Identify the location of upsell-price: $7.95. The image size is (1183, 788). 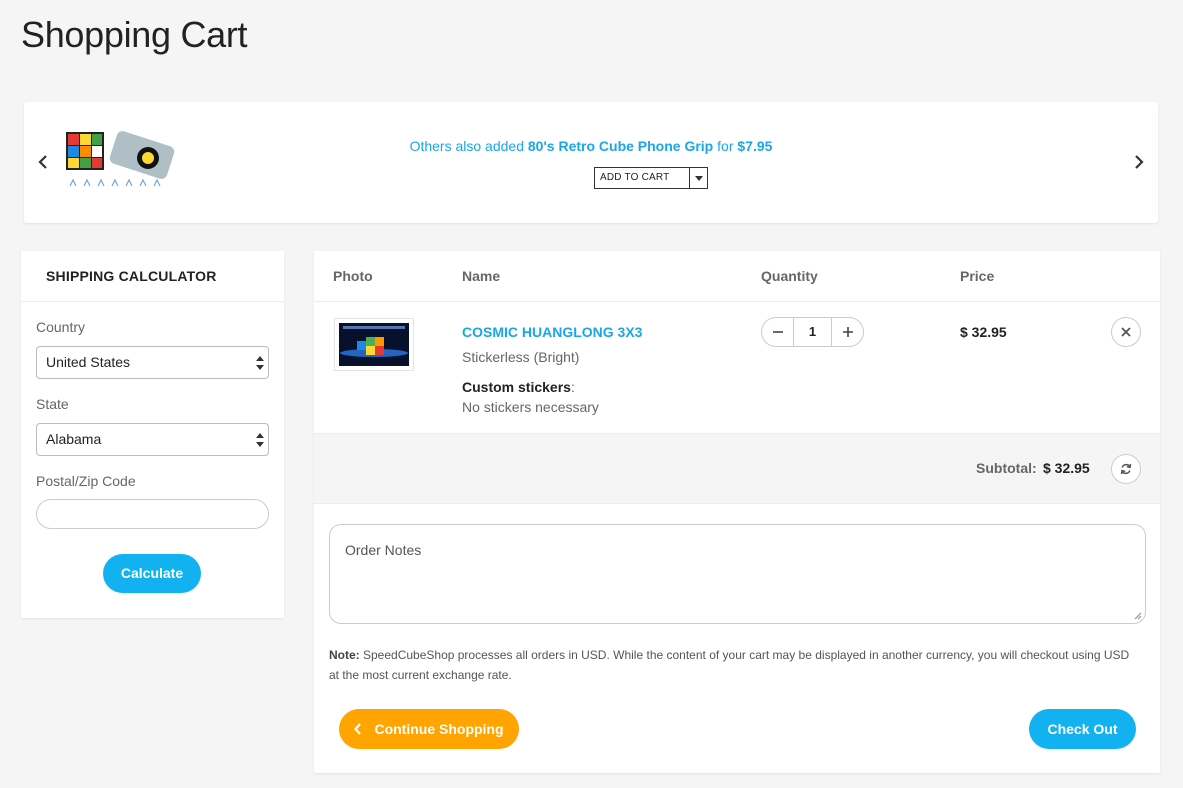
(755, 146).